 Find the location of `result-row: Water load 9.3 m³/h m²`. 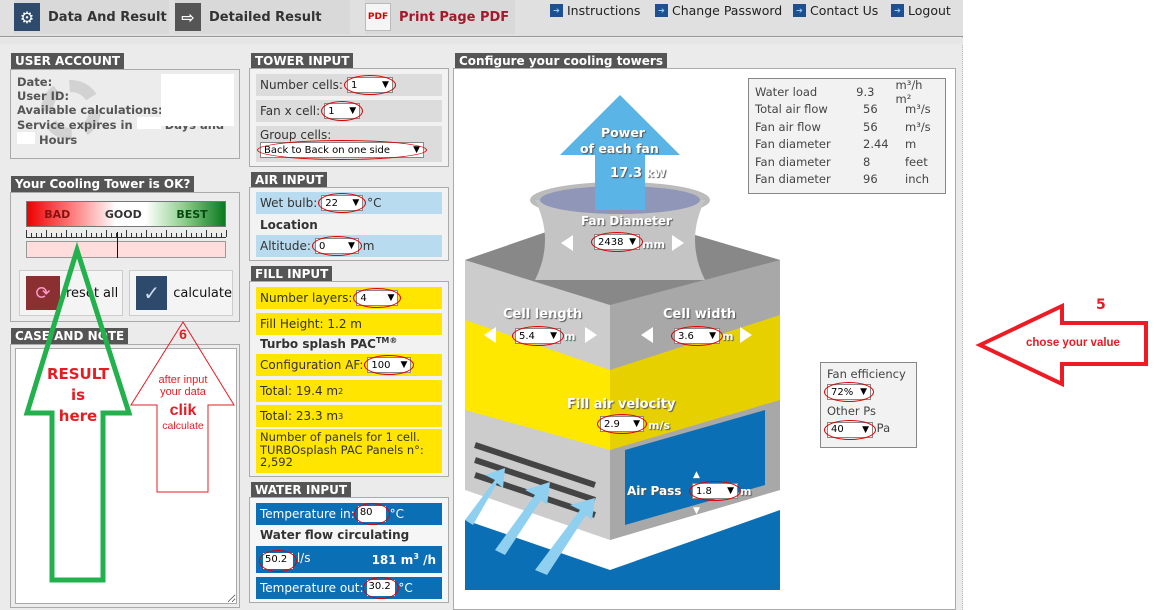

result-row: Water load 9.3 m³/h m² is located at coordinates (847, 92).